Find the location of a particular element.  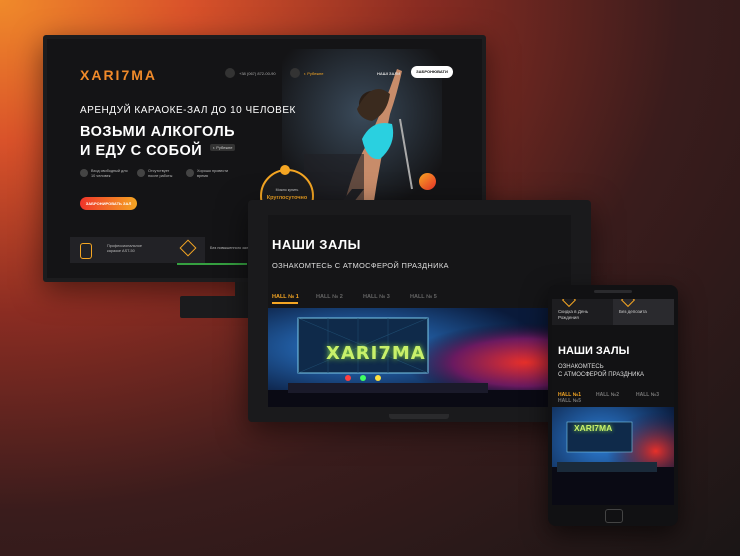

phone-tab-hall-5: HALL №5 is located at coordinates (569, 401).